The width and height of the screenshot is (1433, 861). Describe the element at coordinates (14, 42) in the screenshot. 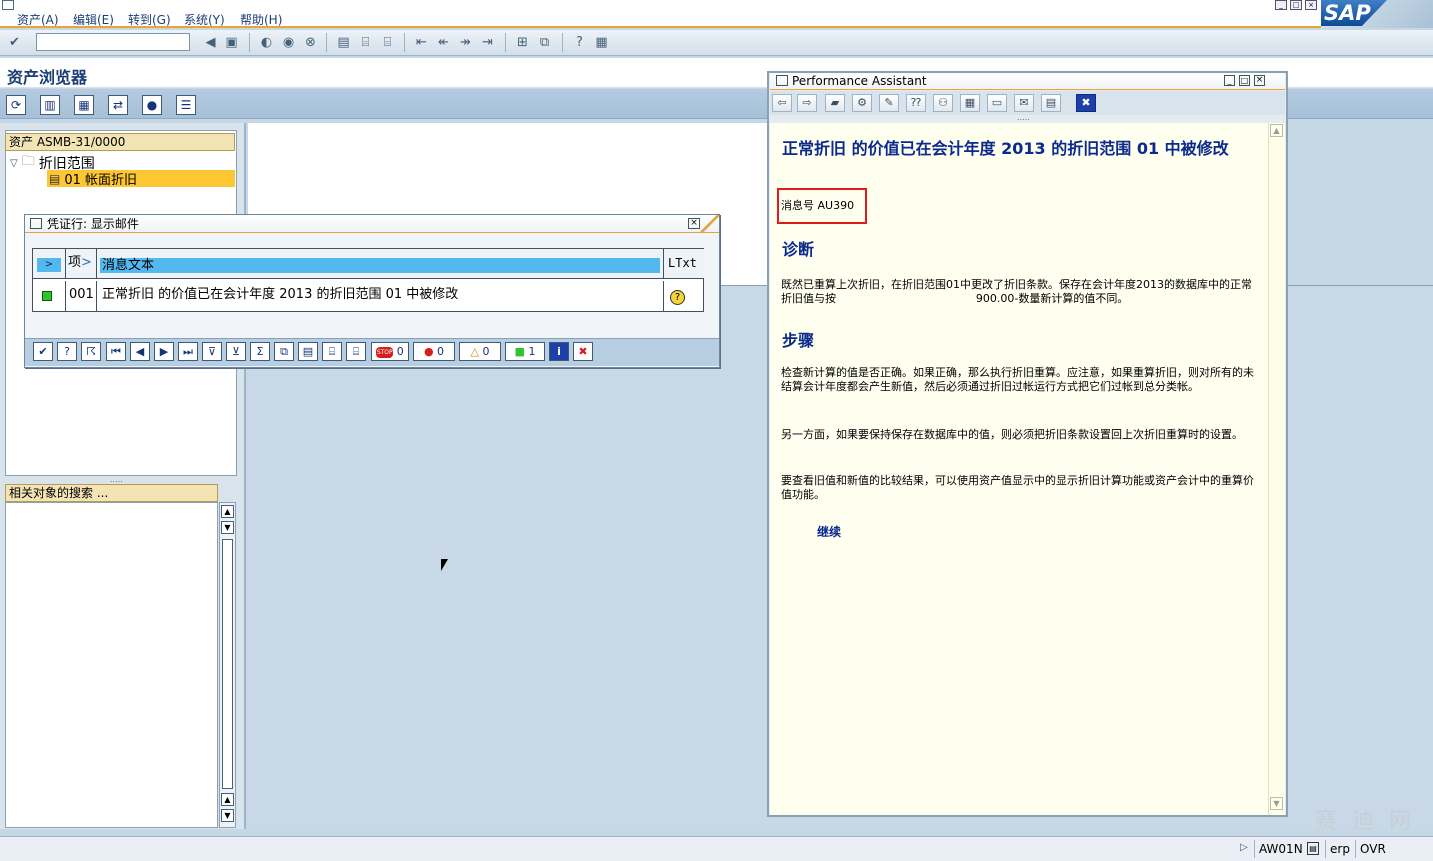

I see `enter-icon: ✔` at that location.